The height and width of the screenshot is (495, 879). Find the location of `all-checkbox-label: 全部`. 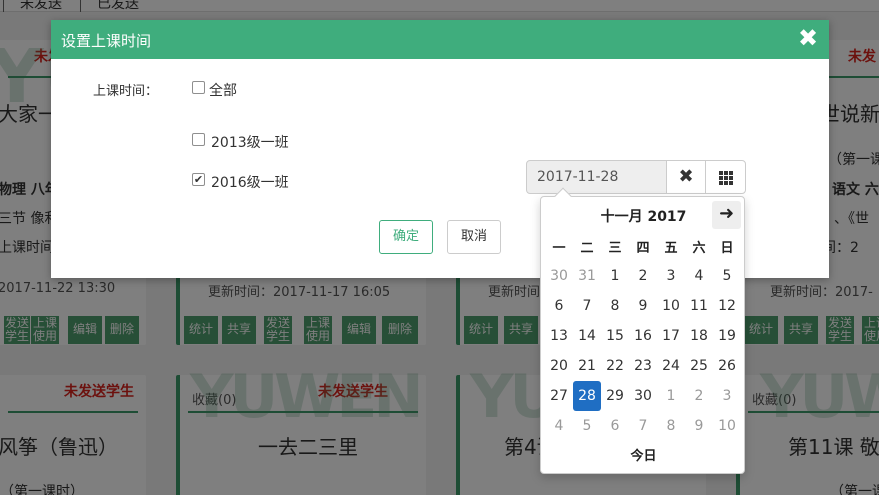

all-checkbox-label: 全部 is located at coordinates (223, 90).